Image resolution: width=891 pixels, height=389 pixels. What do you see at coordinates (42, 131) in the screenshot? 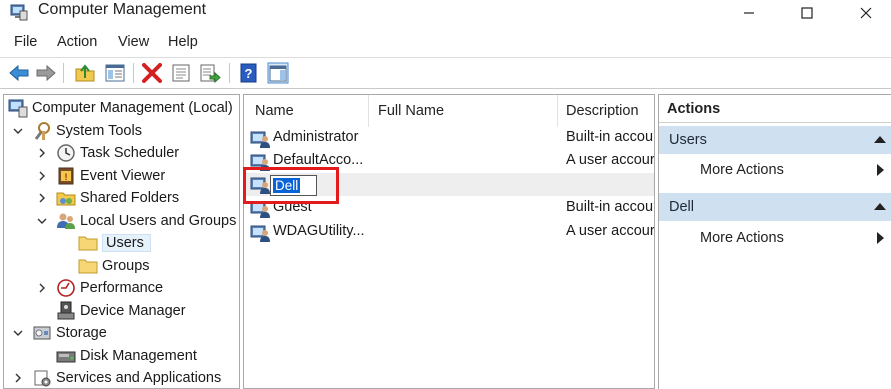
I see `system-tools-icon` at bounding box center [42, 131].